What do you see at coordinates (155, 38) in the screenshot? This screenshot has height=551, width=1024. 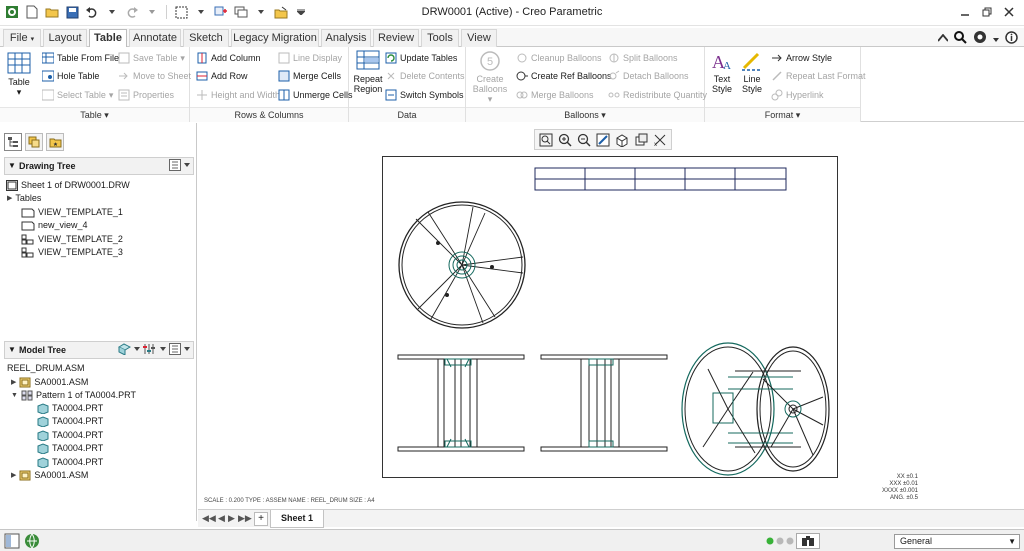 I see `tab-annotate: Annotate` at bounding box center [155, 38].